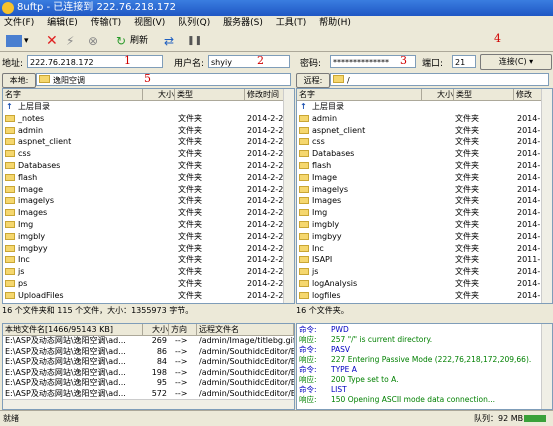 This screenshot has height=426, width=553. Describe the element at coordinates (249, 61) in the screenshot. I see `user-input: shyiy` at that location.